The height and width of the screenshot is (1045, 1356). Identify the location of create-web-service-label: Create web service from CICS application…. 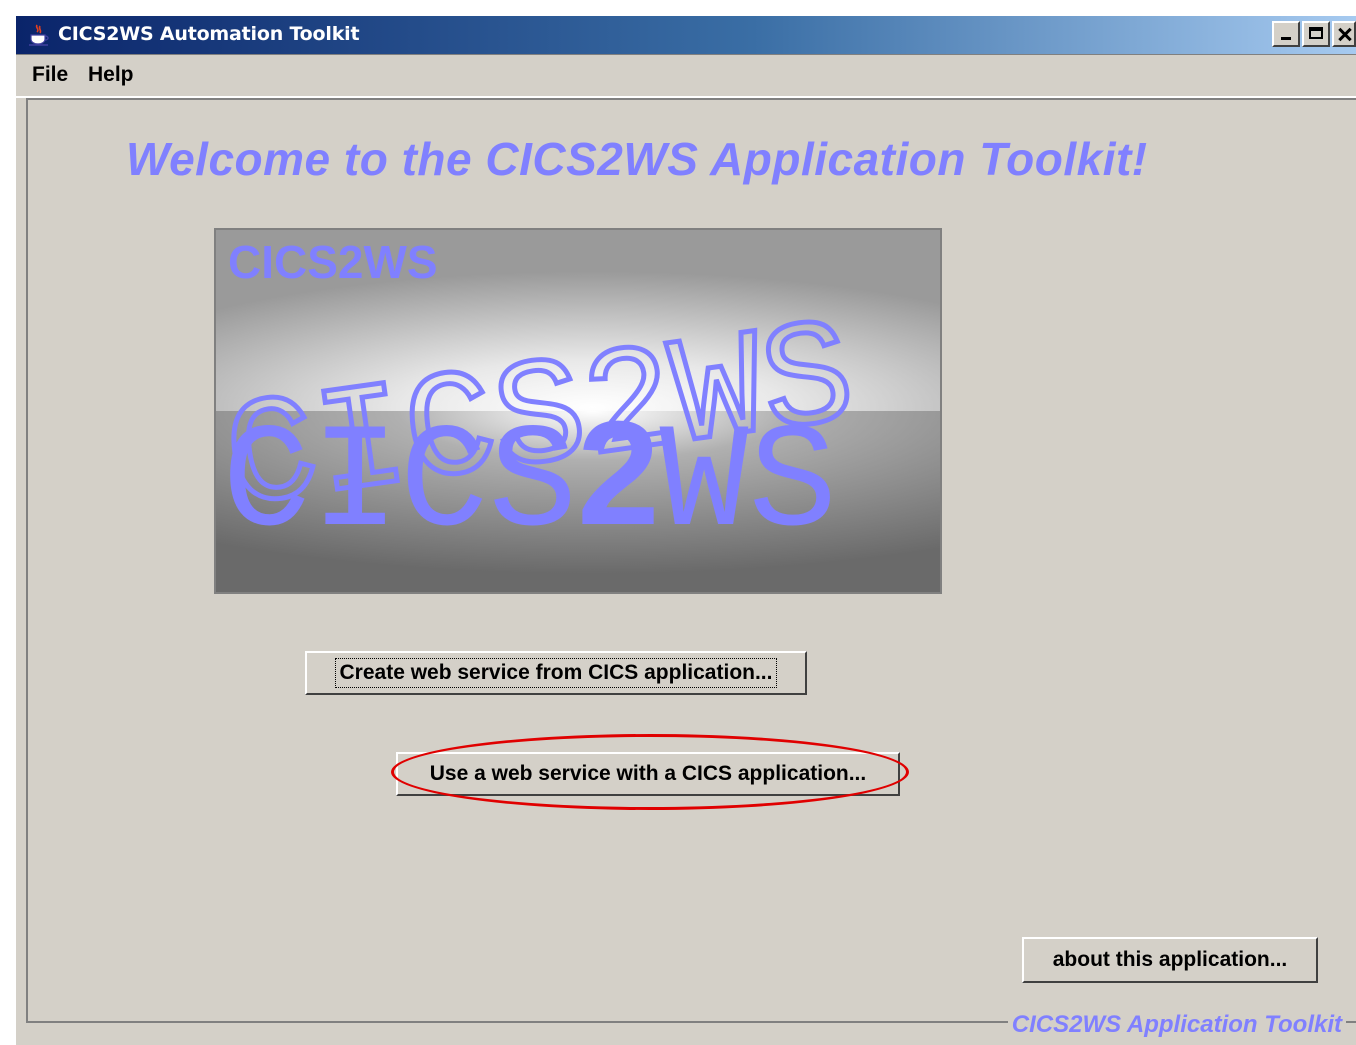
(556, 673).